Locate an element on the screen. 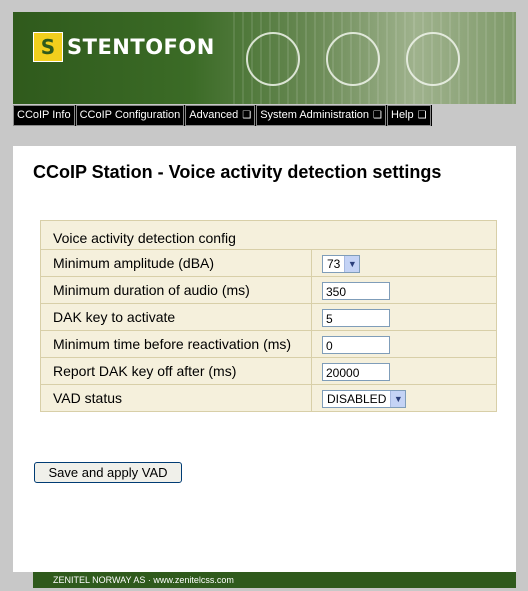  dak-off-label: Report DAK key off after (ms) is located at coordinates (176, 371).